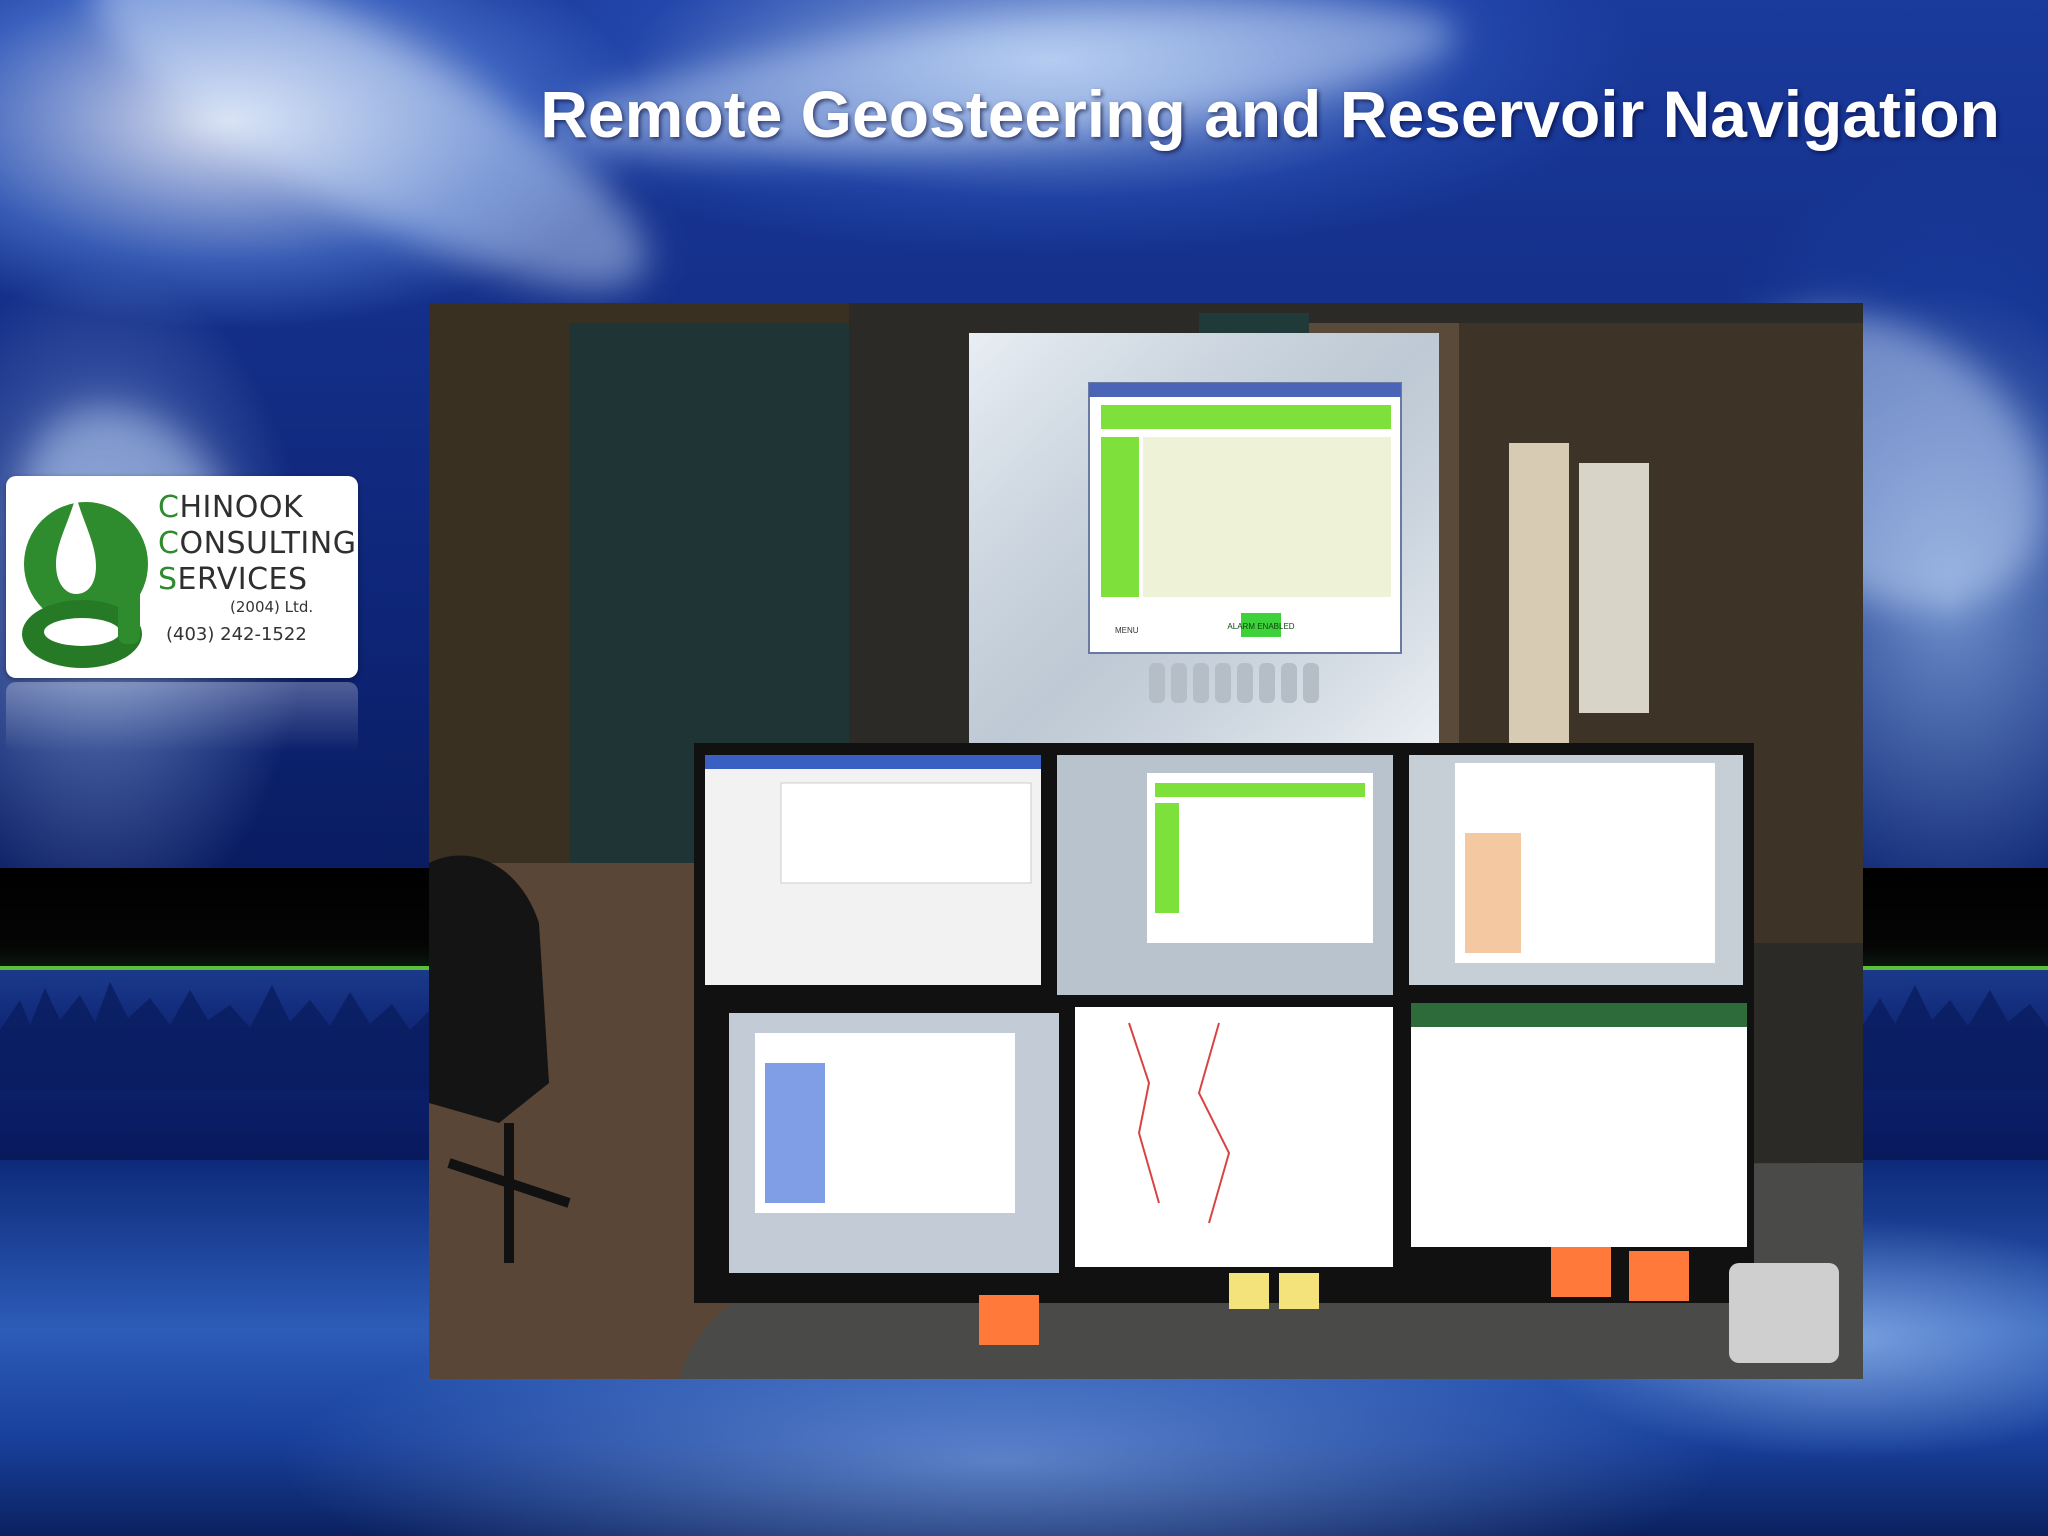 The width and height of the screenshot is (2048, 1536). Describe the element at coordinates (370, 173) in the screenshot. I see `light-streak` at that location.